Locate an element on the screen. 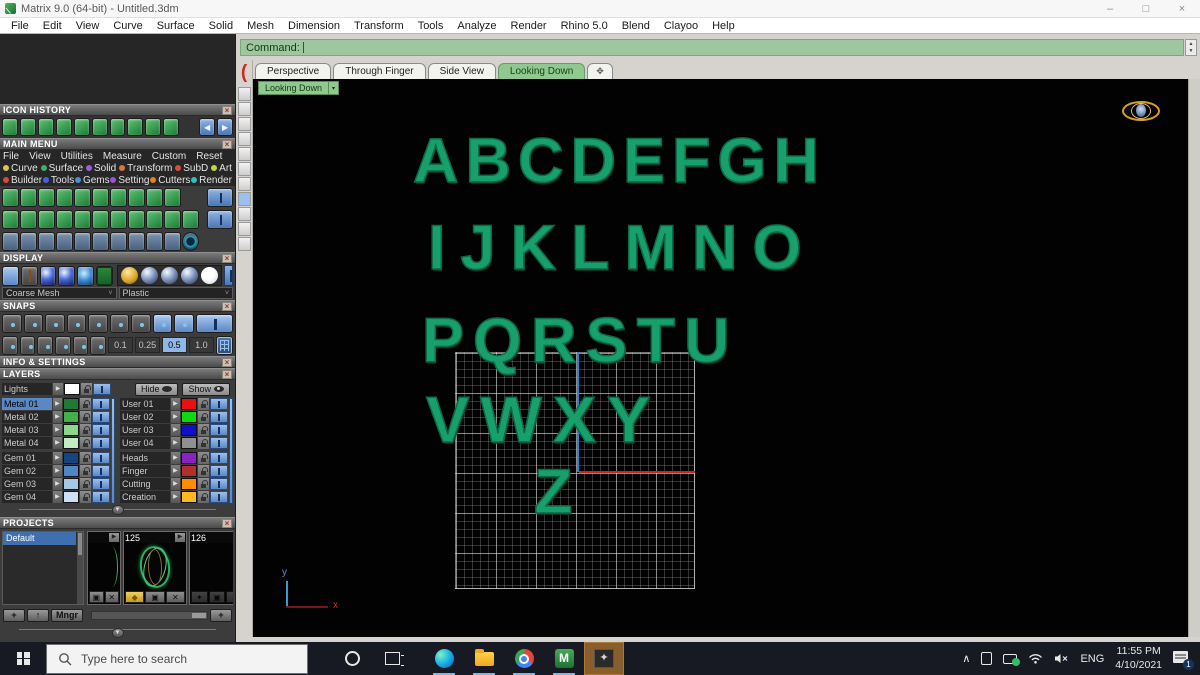 The height and width of the screenshot is (675, 1200). mainmenu-transform: Transform is located at coordinates (145, 168).